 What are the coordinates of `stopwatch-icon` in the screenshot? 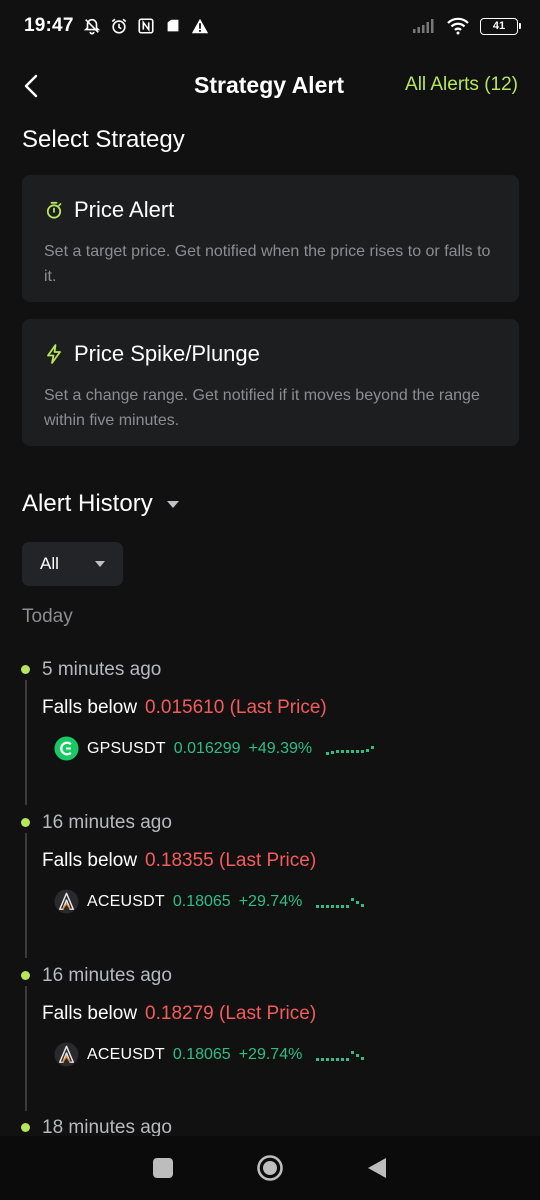 It's located at (54, 210).